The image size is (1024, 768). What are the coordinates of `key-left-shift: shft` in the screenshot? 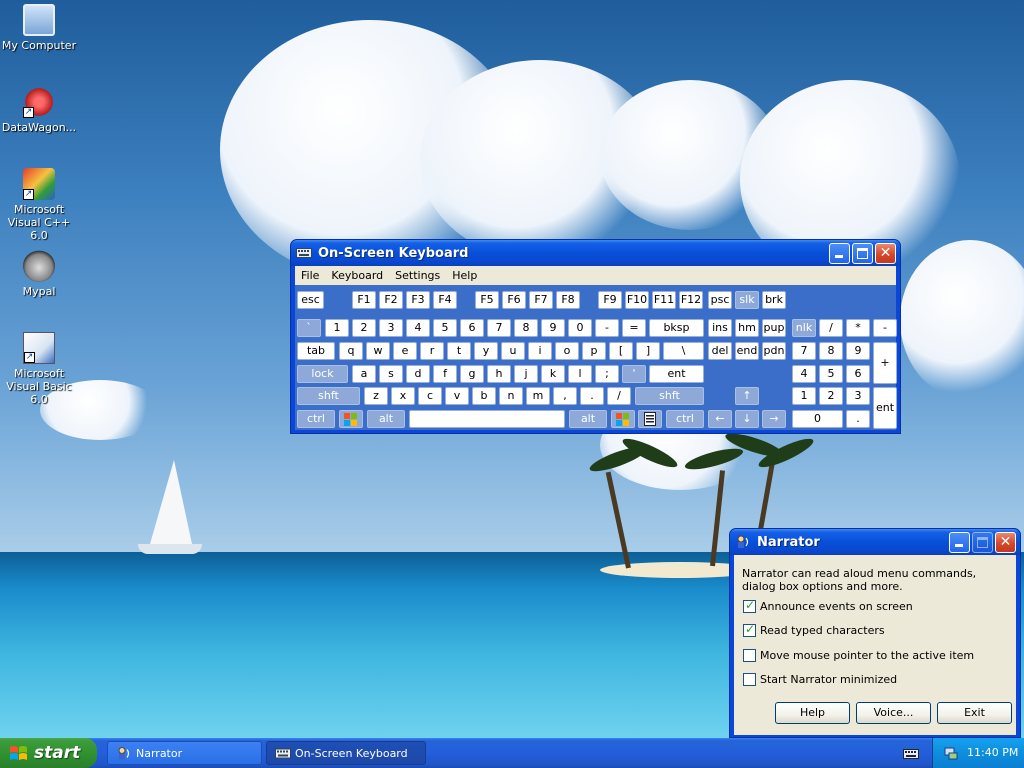 It's located at (328, 396).